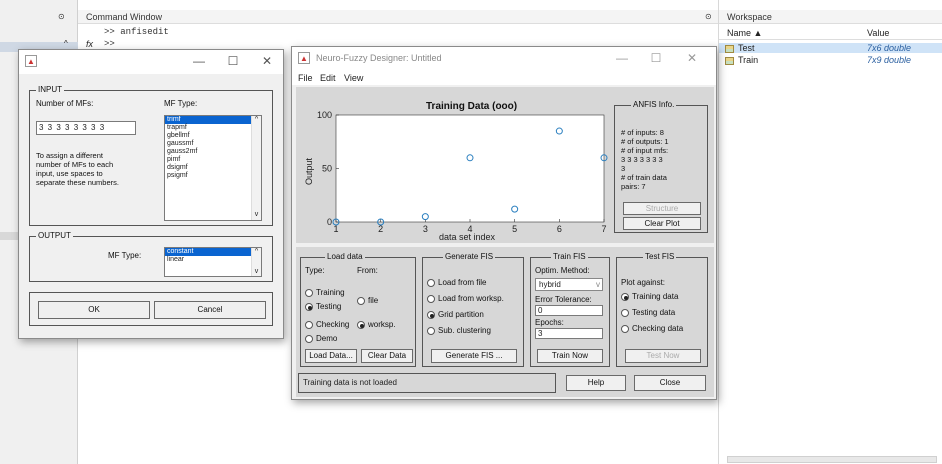 The image size is (942, 464). Describe the element at coordinates (603, 229) in the screenshot. I see `x-tick-label: 7` at that location.